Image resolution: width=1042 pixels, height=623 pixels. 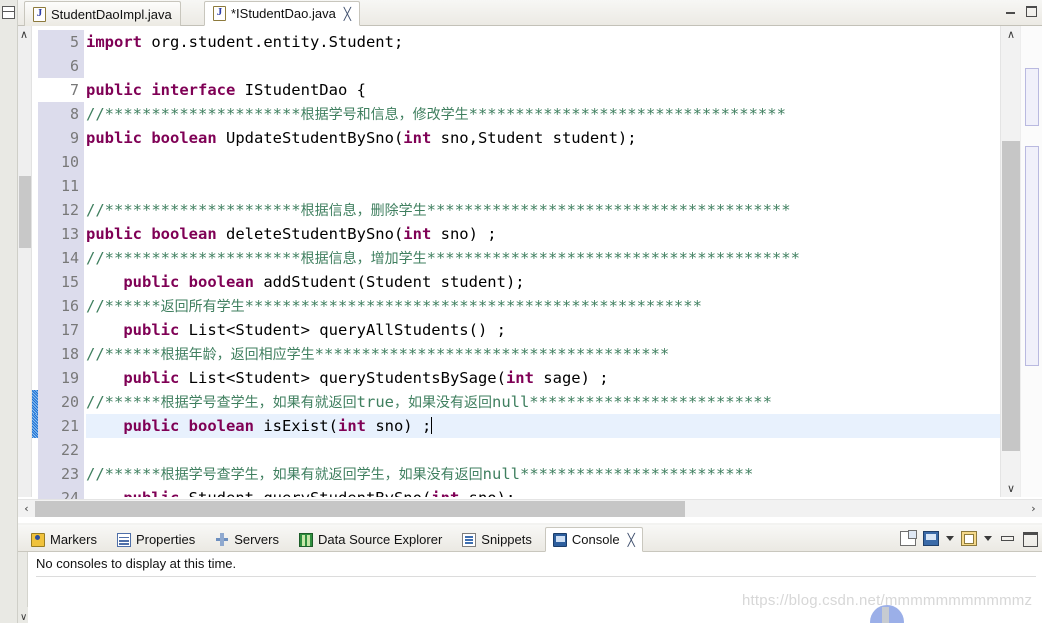 What do you see at coordinates (151, 378) in the screenshot?
I see `code-token: public` at bounding box center [151, 378].